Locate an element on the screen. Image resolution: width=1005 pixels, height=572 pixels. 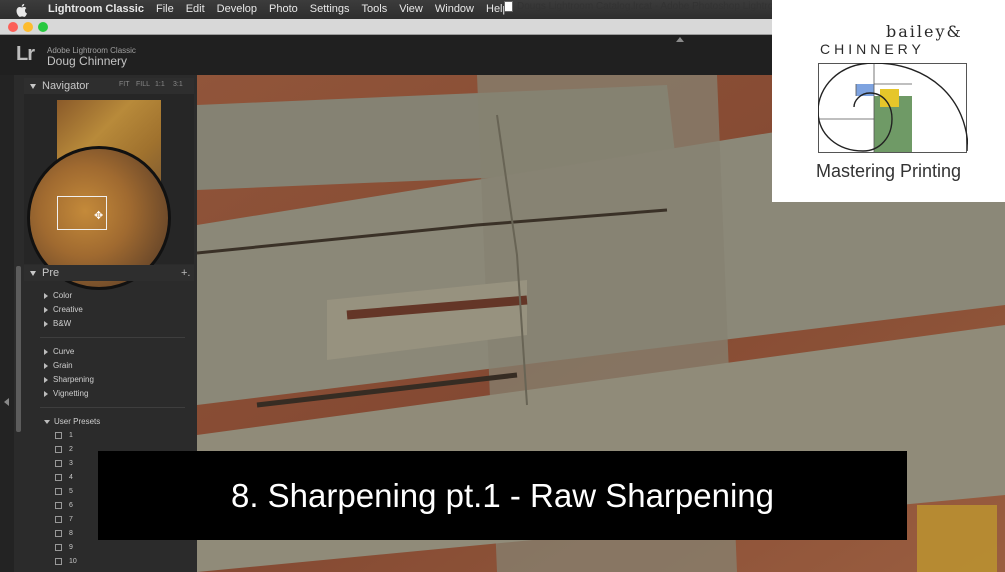
toggle-left-panel-icon is located at coordinates (6, 402).